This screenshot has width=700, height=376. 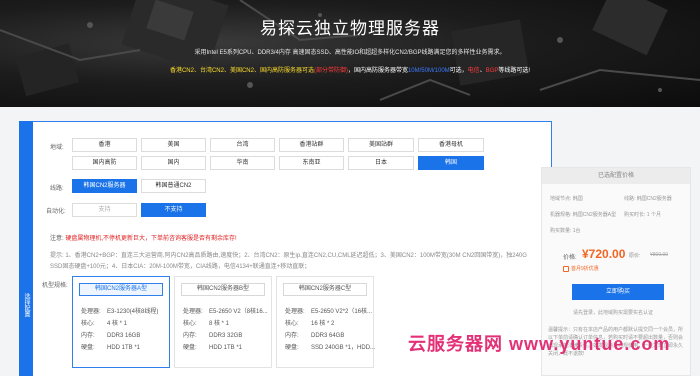 What do you see at coordinates (328, 336) in the screenshot?
I see `spec-ram: DDR3 64GB` at bounding box center [328, 336].